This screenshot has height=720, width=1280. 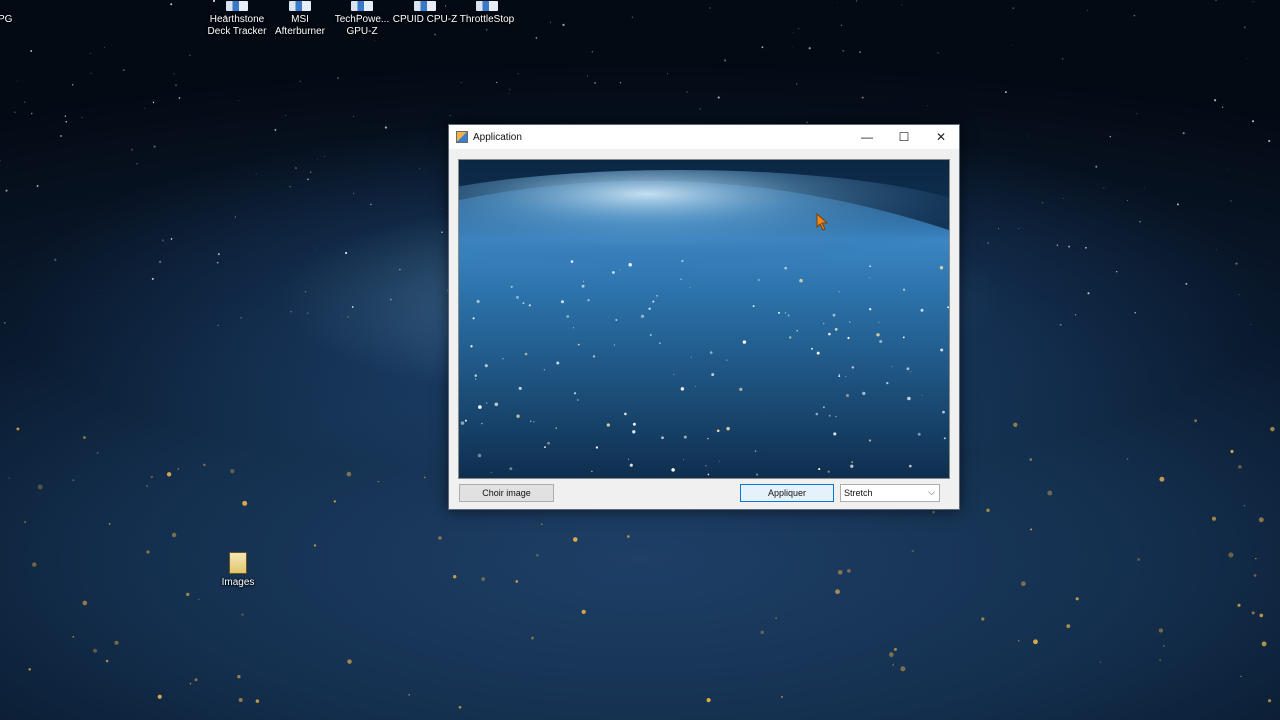 What do you see at coordinates (487, 13) in the screenshot?
I see `desktop-icon-throttlestop: ThrottleStop` at bounding box center [487, 13].